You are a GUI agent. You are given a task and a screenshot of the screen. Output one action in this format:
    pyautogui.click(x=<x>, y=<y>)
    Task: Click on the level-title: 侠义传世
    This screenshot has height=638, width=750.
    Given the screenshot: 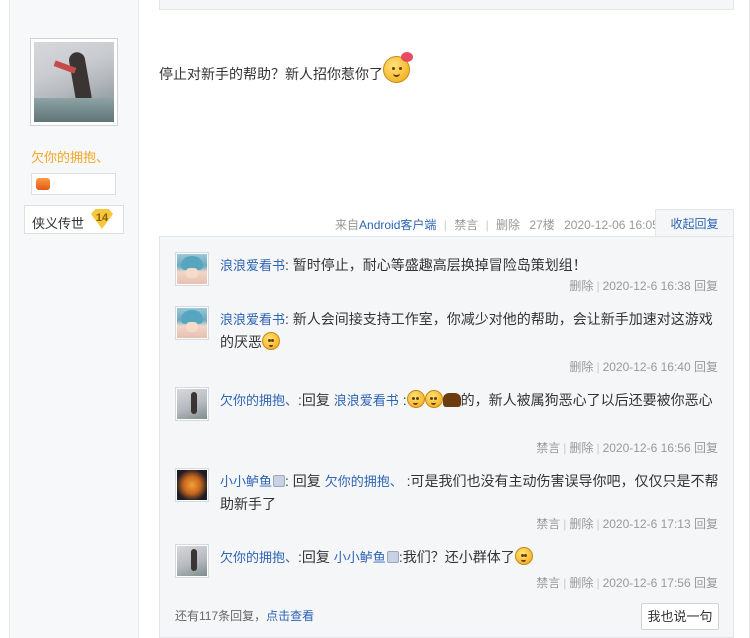 What is the action you would take?
    pyautogui.click(x=58, y=223)
    